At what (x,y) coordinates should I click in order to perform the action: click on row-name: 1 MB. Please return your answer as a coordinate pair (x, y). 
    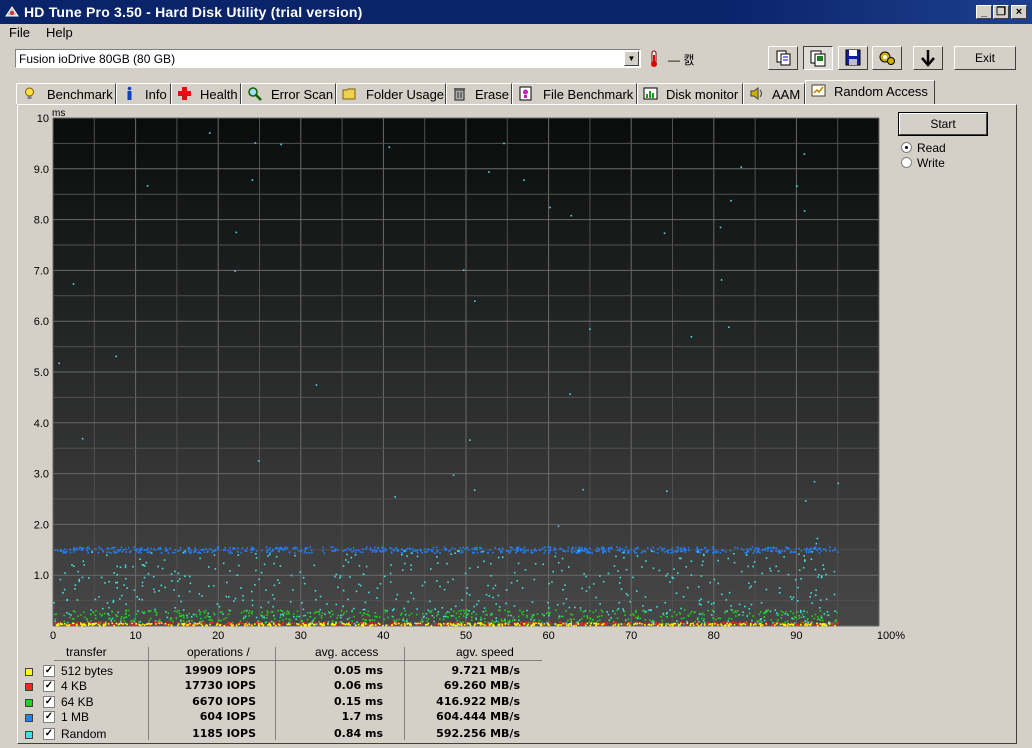
    Looking at the image, I should click on (75, 717).